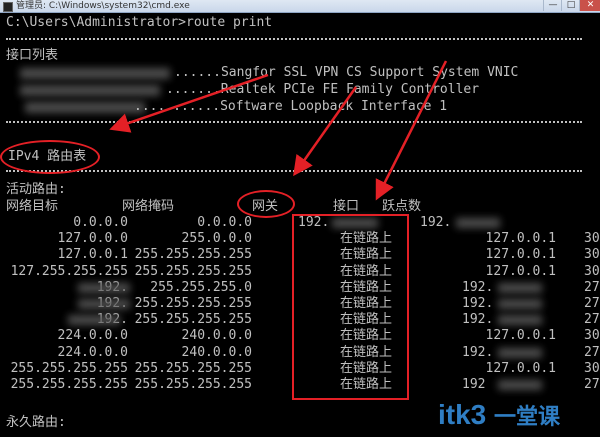  What do you see at coordinates (139, 22) in the screenshot?
I see `command-line: C:\Users\Administrator>route print` at bounding box center [139, 22].